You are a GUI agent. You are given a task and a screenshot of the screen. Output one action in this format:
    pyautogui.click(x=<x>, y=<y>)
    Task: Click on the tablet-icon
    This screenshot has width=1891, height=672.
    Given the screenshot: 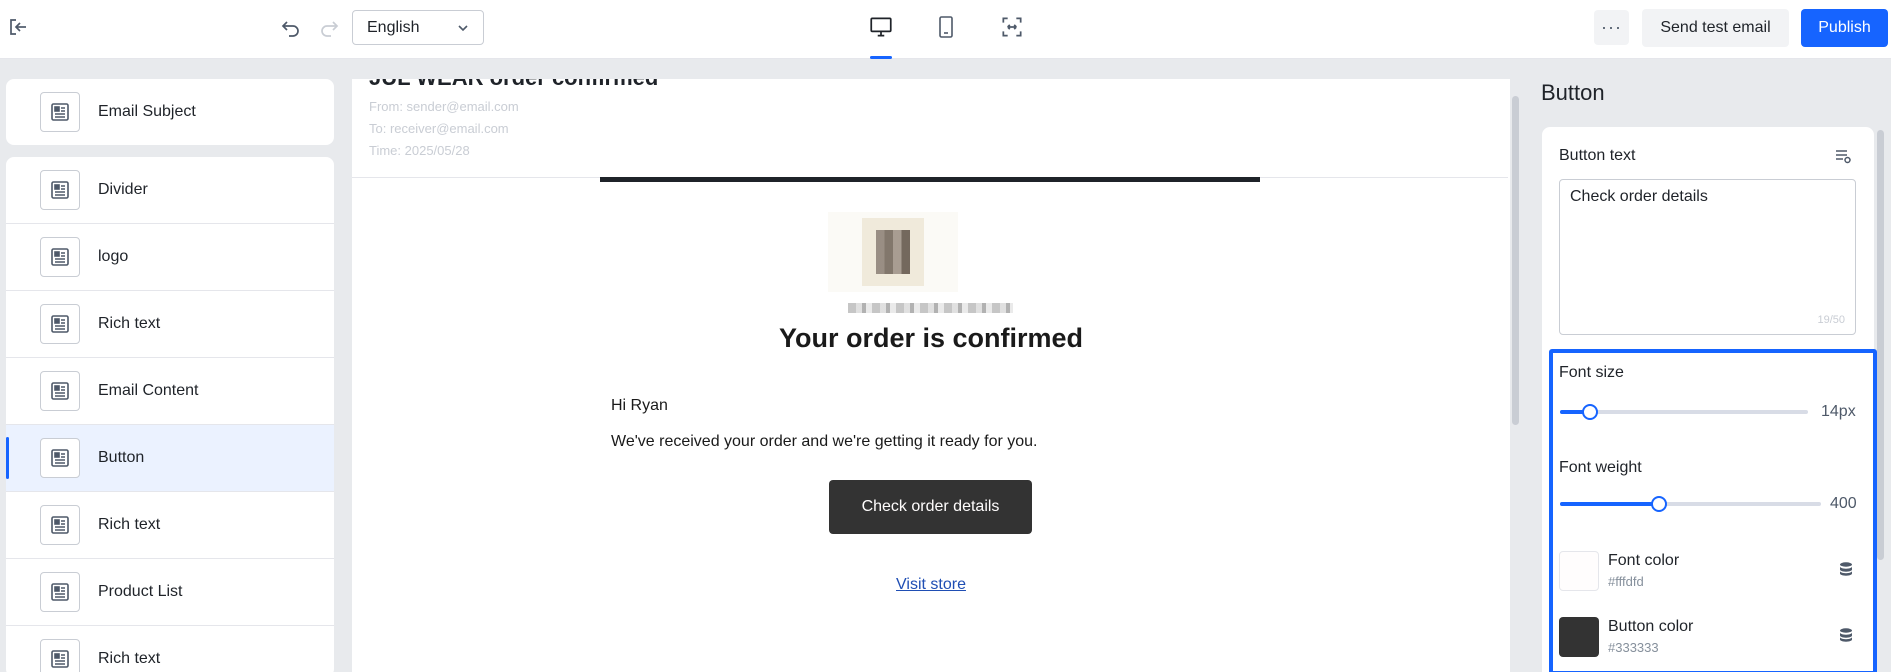 What is the action you would take?
    pyautogui.click(x=946, y=27)
    